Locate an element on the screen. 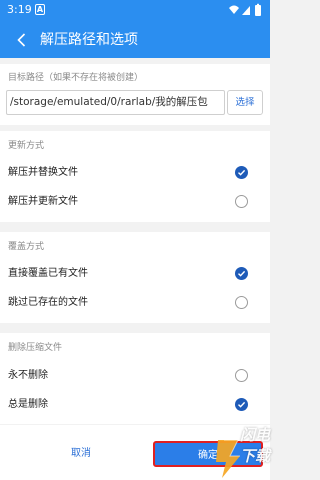  wifi-cell-battery-icon is located at coordinates (245, 9).